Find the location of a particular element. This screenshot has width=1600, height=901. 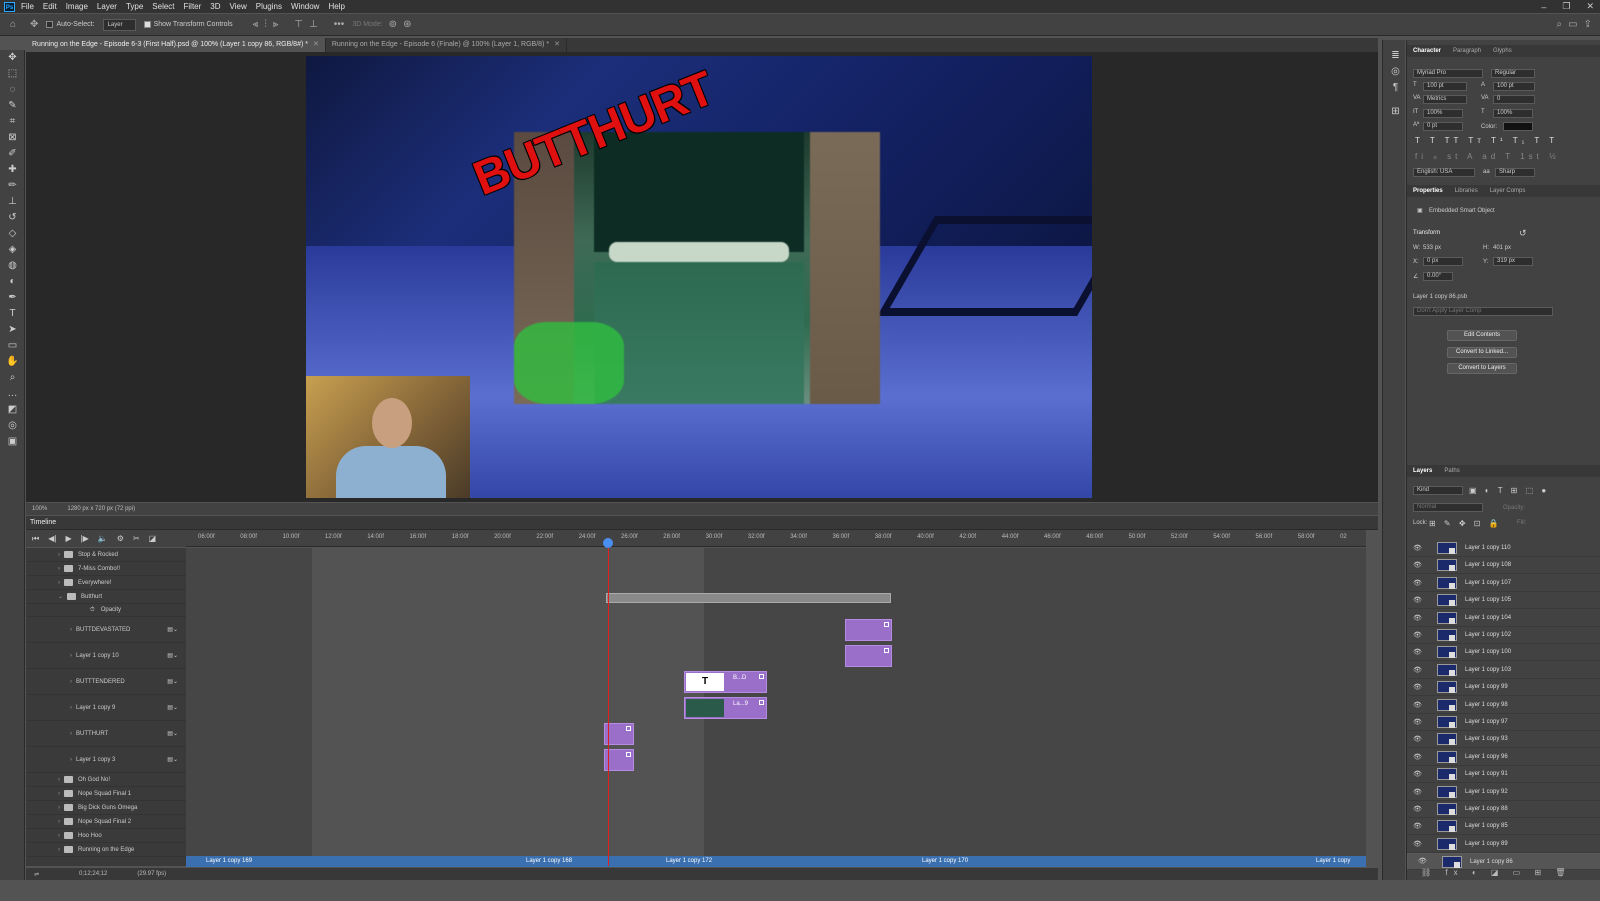

layer-row: 👁 Layer 1 copy 103 is located at coordinates (1503, 670).